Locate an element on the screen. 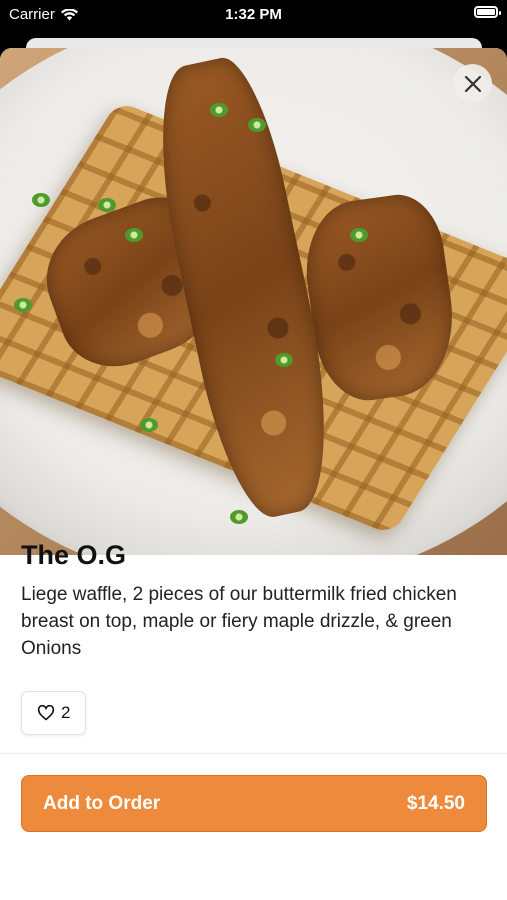 This screenshot has width=507, height=900. like-button: 2 is located at coordinates (54, 713).